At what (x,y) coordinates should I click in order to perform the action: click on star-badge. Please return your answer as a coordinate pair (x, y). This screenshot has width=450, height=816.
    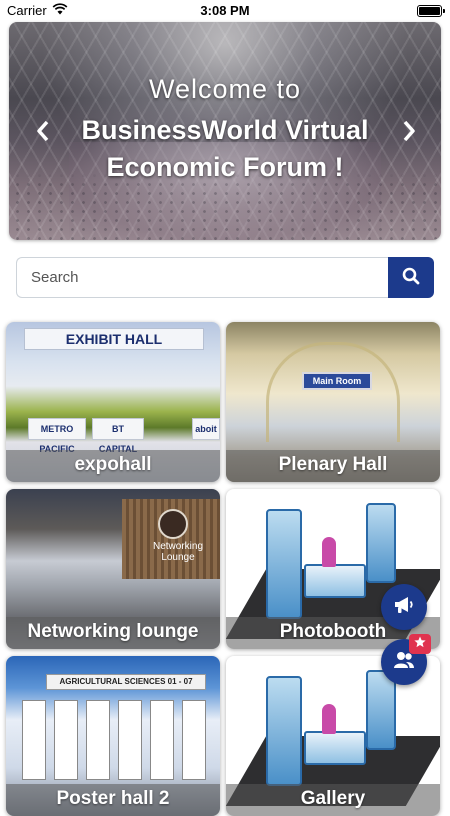
    Looking at the image, I should click on (420, 644).